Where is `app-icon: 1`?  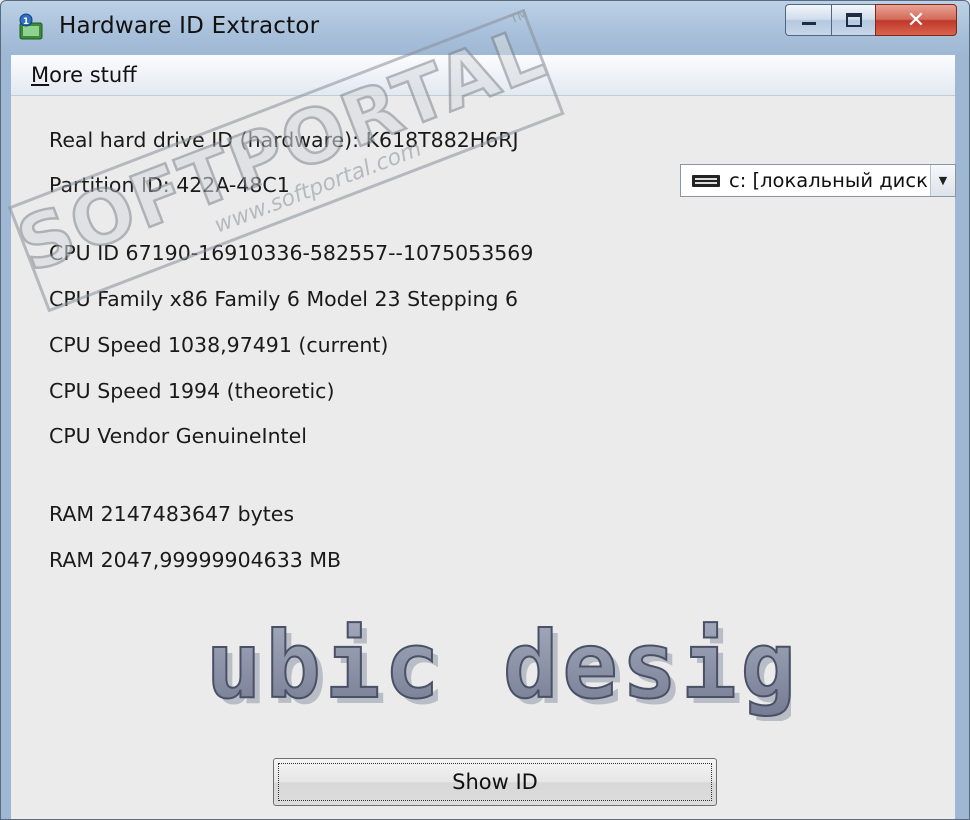
app-icon: 1 is located at coordinates (31, 26).